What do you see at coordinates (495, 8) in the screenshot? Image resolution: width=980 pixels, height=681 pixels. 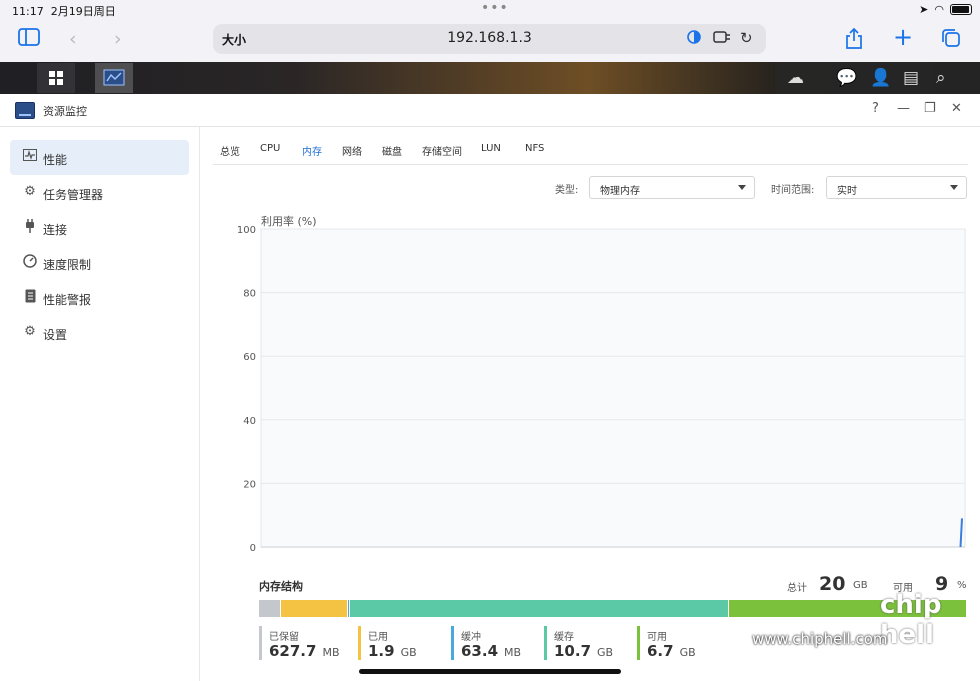 I see `multitasking-dots: •••` at bounding box center [495, 8].